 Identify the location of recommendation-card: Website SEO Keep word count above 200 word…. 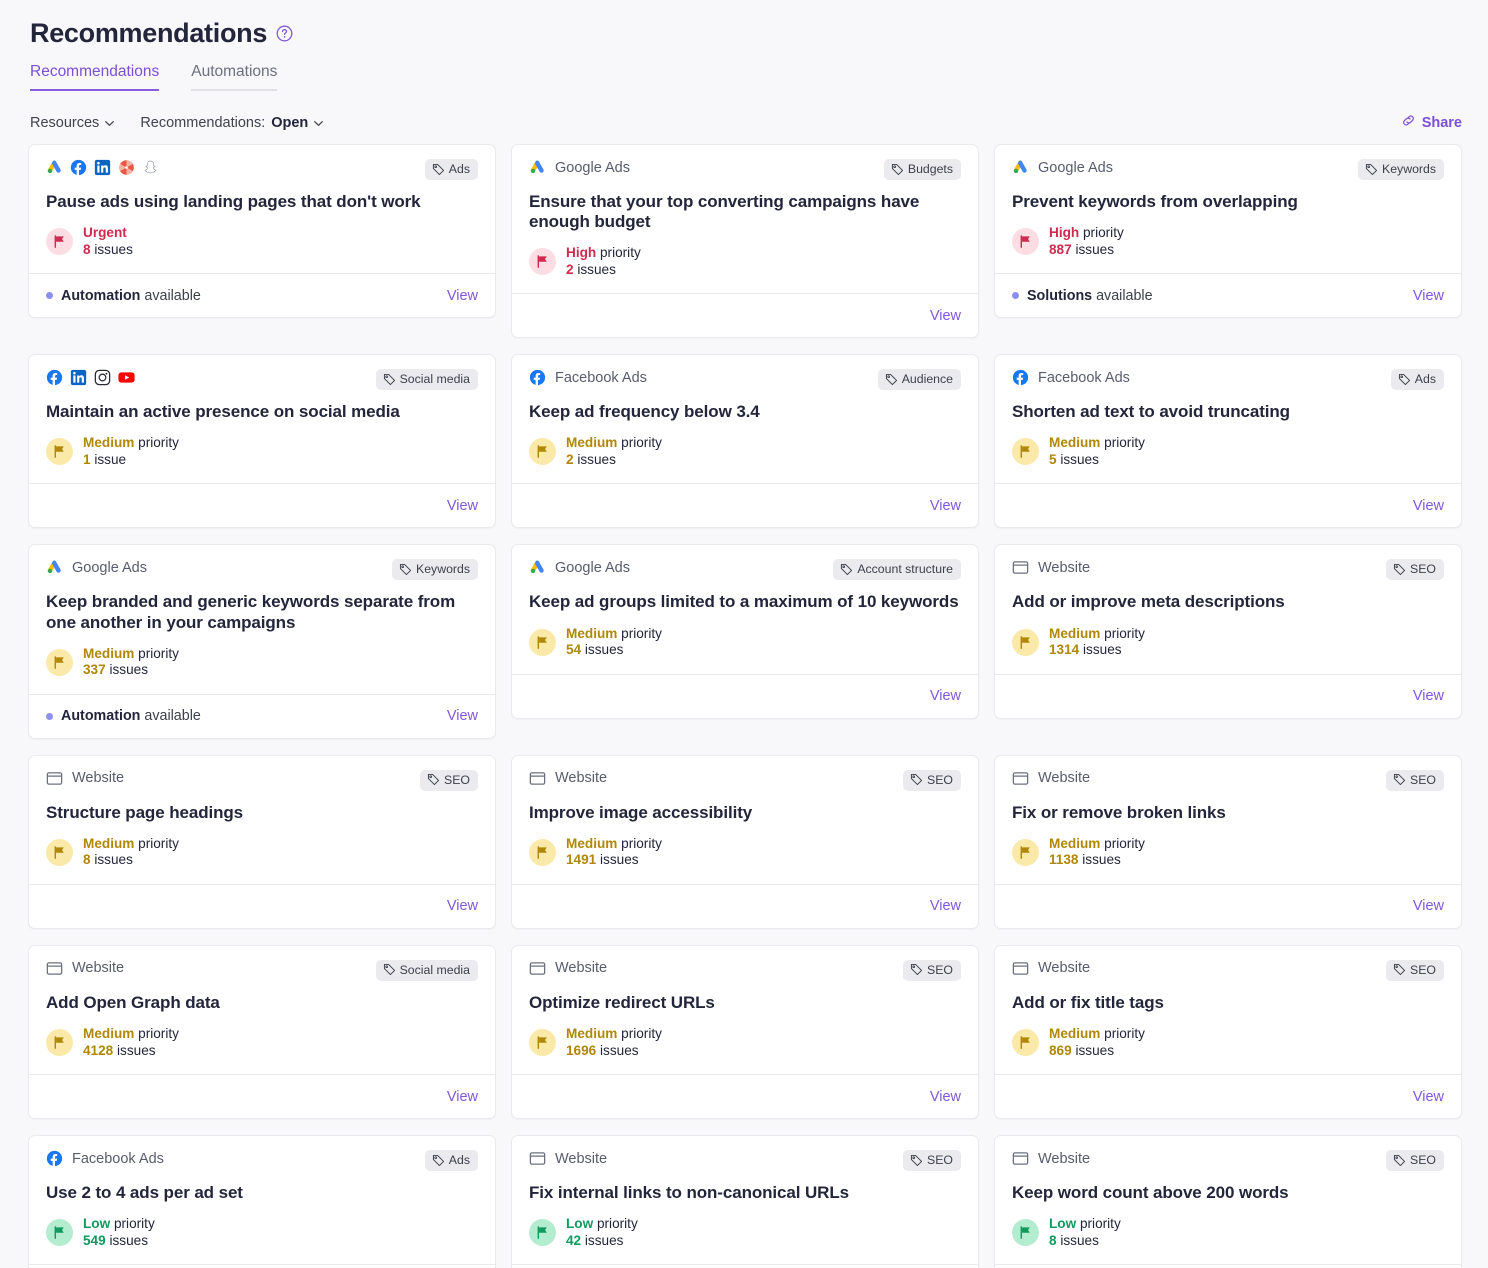
(1228, 1201).